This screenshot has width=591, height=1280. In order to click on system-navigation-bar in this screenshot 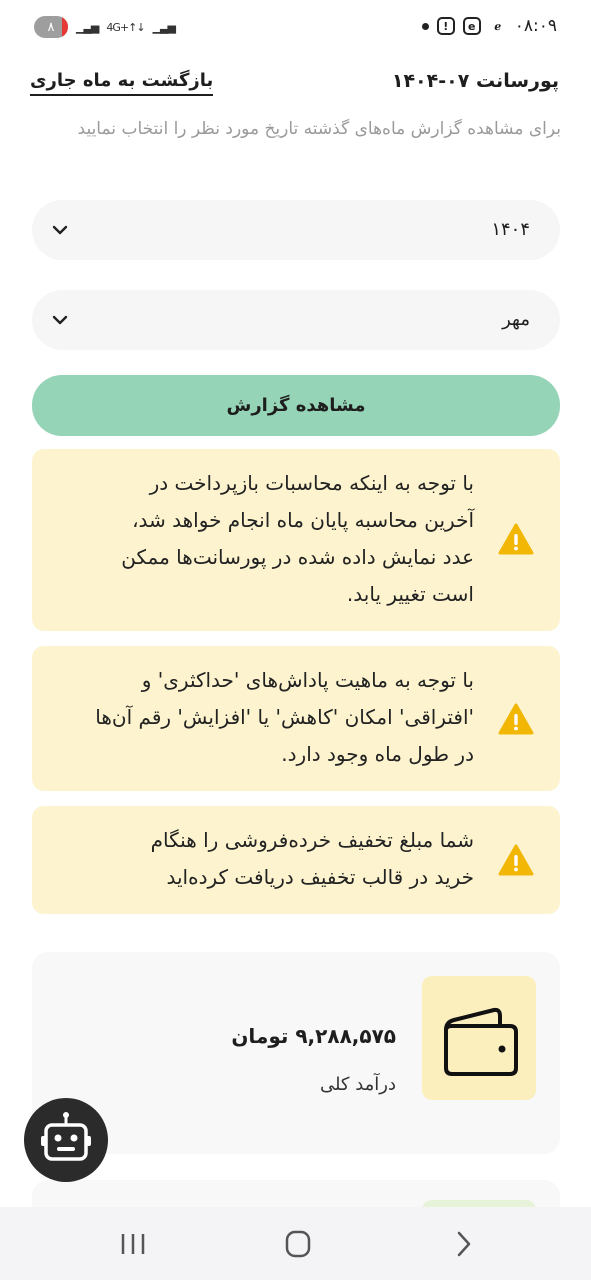, I will do `click(295, 1243)`.